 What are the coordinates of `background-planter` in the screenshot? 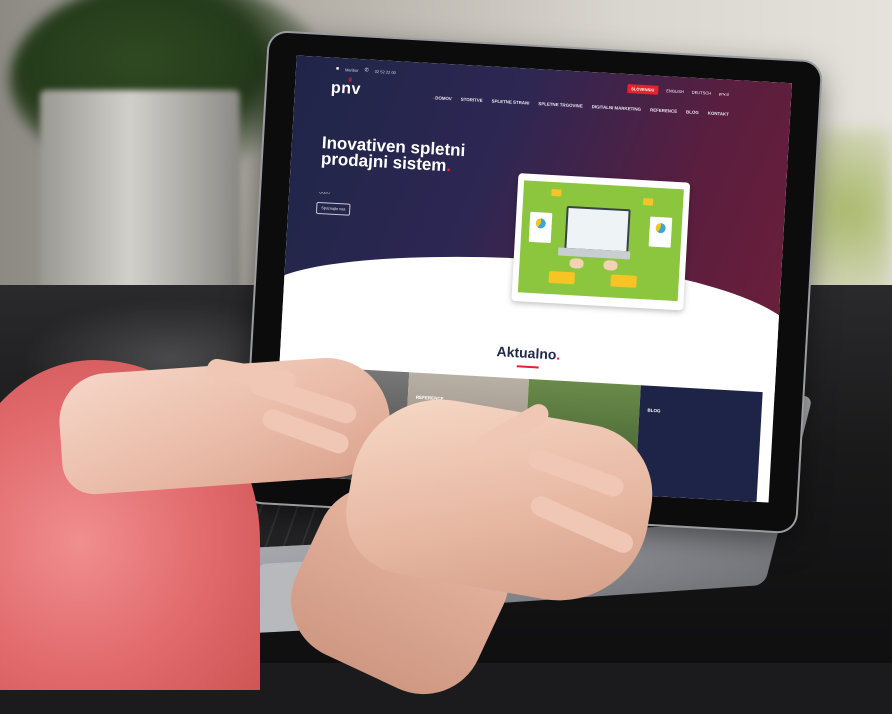 It's located at (140, 200).